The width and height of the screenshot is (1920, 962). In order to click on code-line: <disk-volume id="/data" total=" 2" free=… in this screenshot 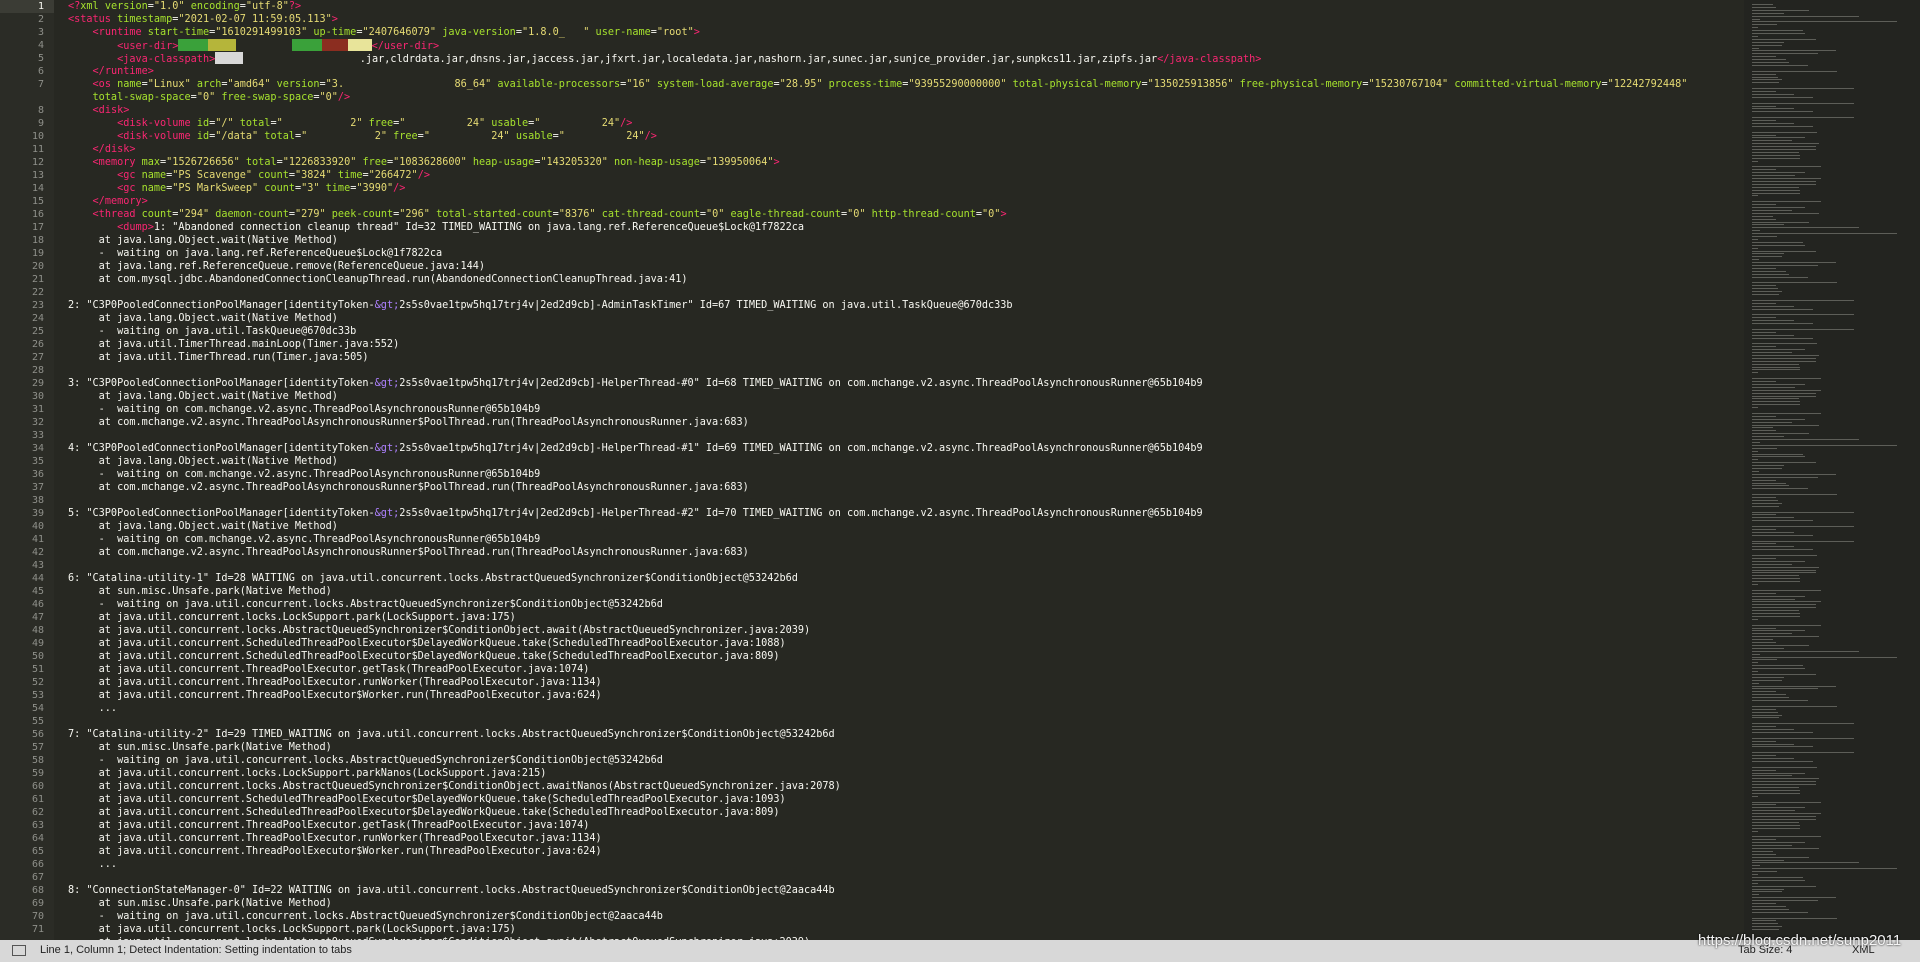, I will do `click(362, 136)`.